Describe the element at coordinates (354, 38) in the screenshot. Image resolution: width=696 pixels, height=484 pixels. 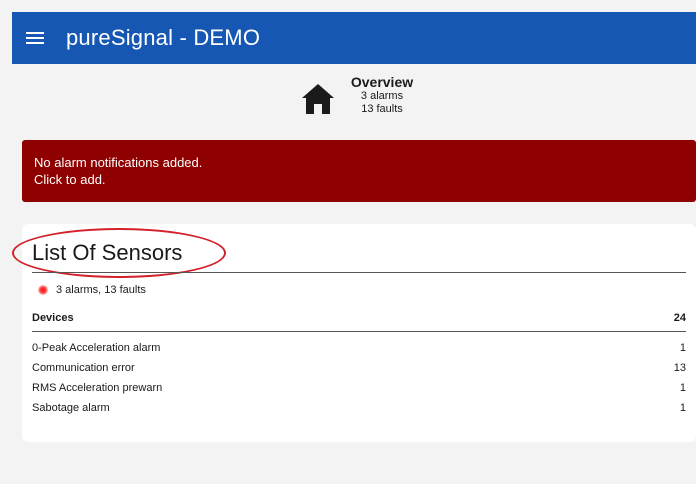
I see `app-bar: pureSignal - DEMO` at that location.